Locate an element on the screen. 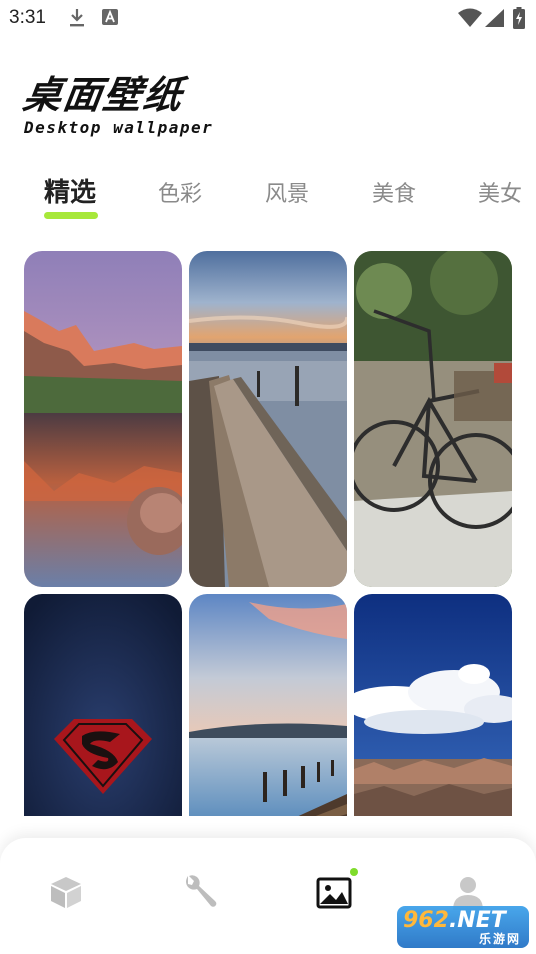 The height and width of the screenshot is (954, 536). status-bar: 3:31 is located at coordinates (268, 18).